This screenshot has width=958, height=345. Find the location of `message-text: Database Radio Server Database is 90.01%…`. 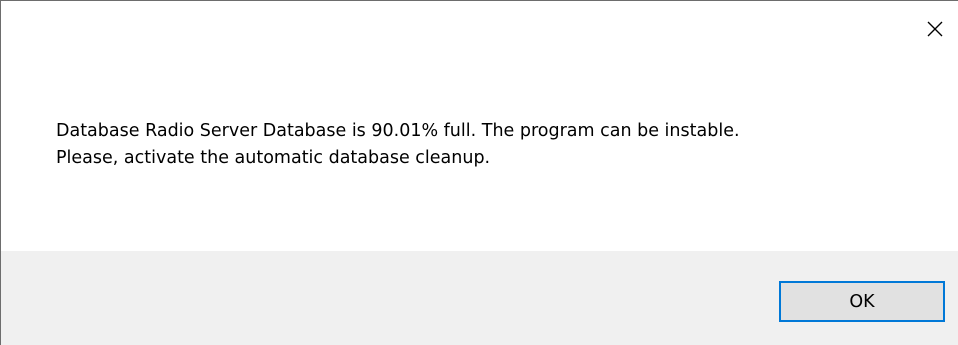

message-text: Database Radio Server Database is 90.01%… is located at coordinates (496, 145).